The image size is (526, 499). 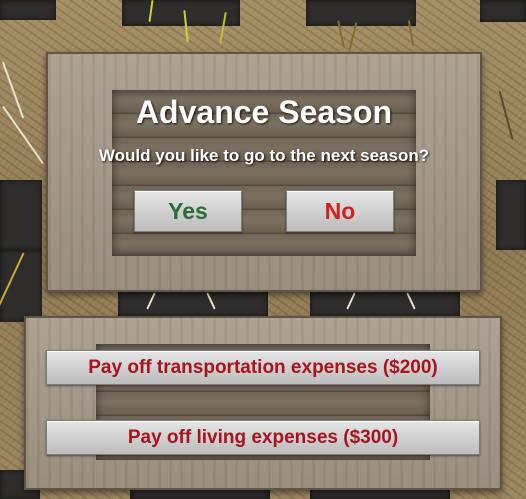 What do you see at coordinates (263, 437) in the screenshot?
I see `pay-living-button: Pay off living expenses ($300)` at bounding box center [263, 437].